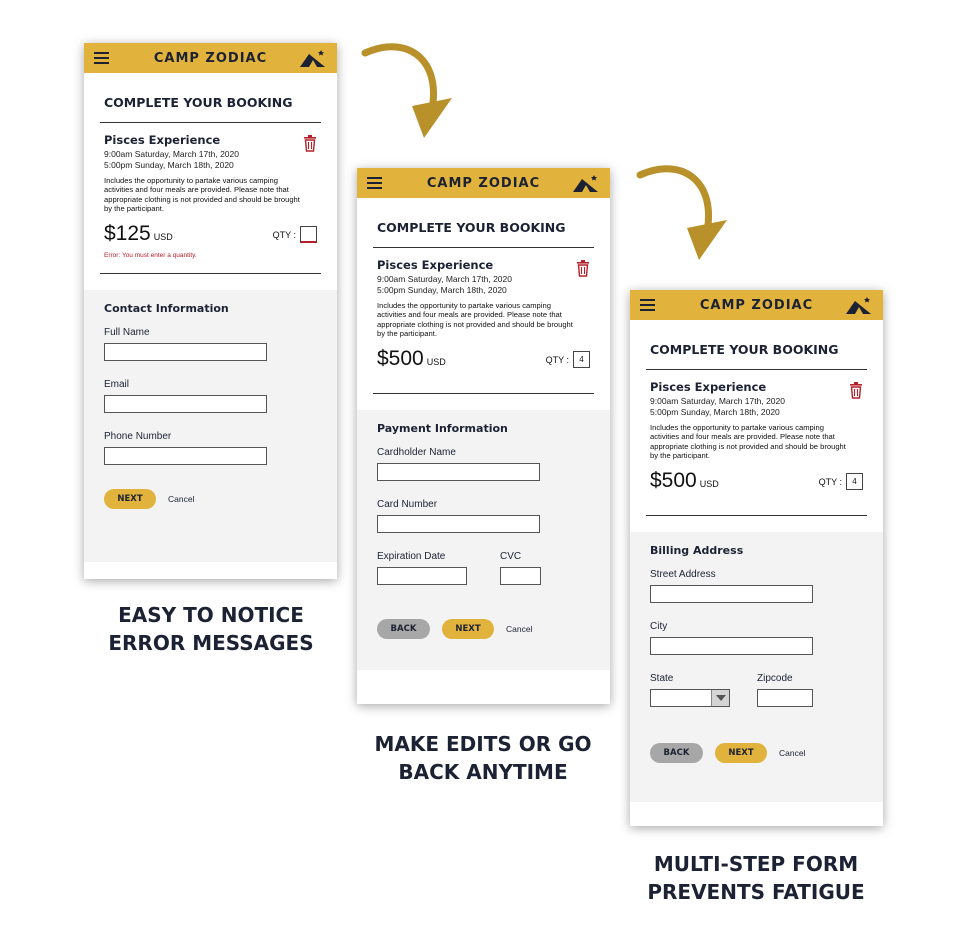 The image size is (967, 942). What do you see at coordinates (731, 646) in the screenshot?
I see `city-input` at bounding box center [731, 646].